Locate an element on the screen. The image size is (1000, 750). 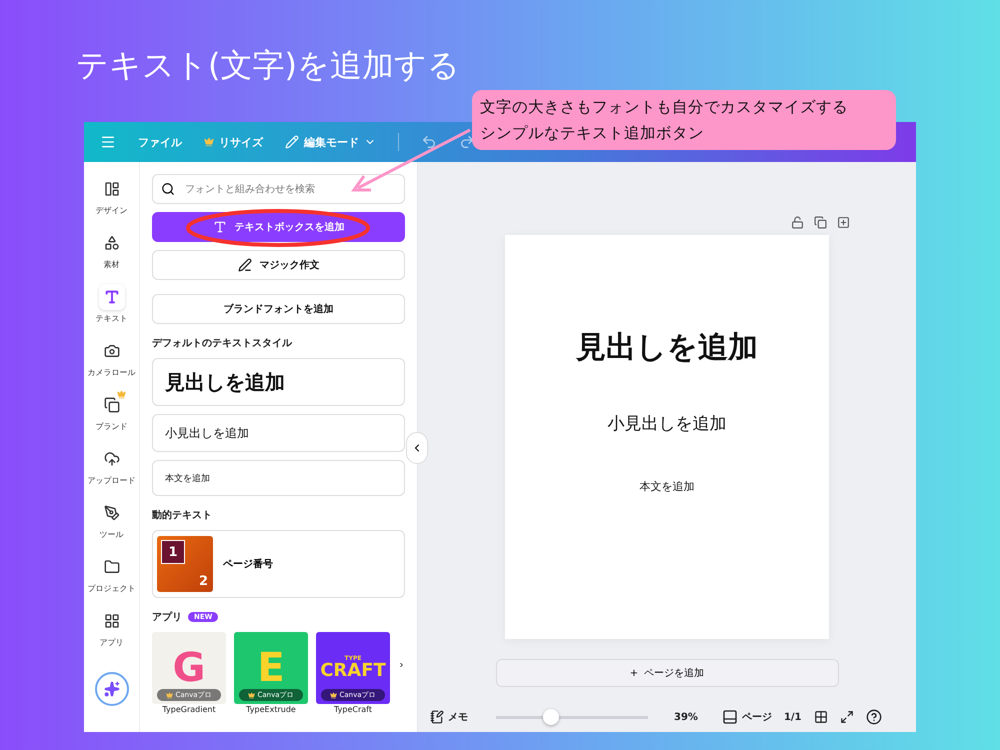
sidebar-item: ツール is located at coordinates (112, 520).